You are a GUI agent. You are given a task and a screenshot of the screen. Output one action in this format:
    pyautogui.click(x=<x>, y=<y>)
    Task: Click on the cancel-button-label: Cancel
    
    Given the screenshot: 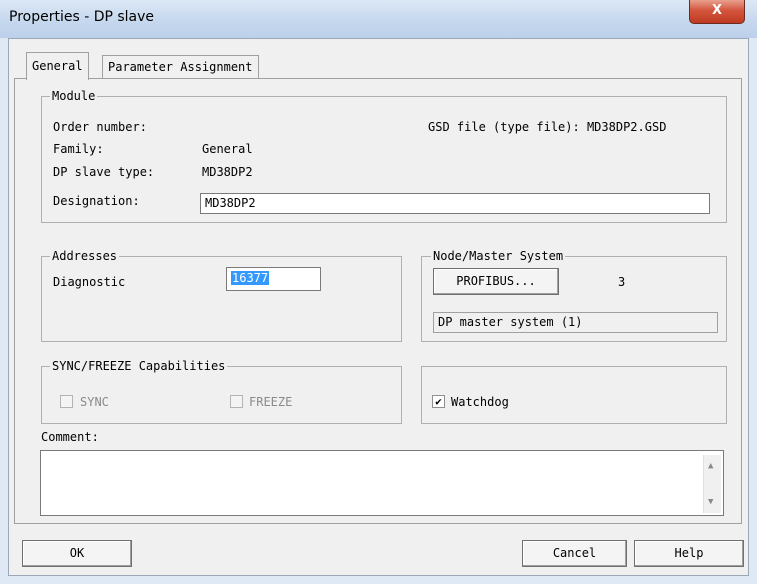 What is the action you would take?
    pyautogui.click(x=574, y=553)
    